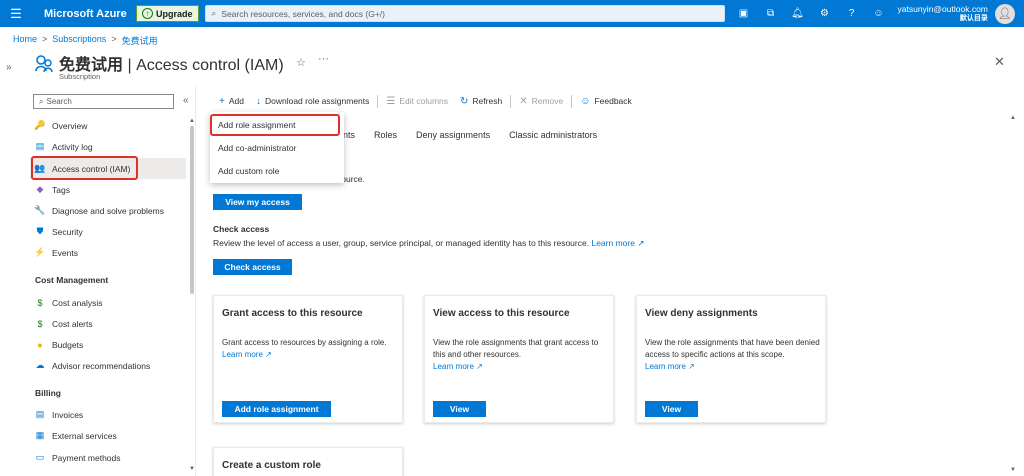 This screenshot has width=1024, height=476. Describe the element at coordinates (25, 40) in the screenshot. I see `breadcrumb-home: Home` at that location.